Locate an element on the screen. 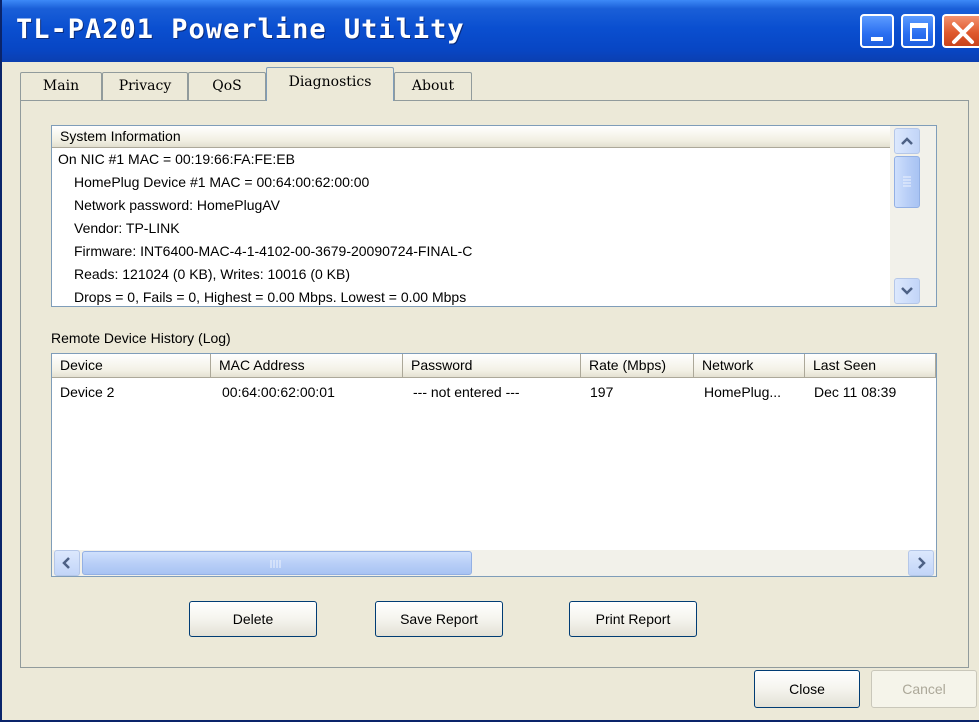  scroll-up-button is located at coordinates (907, 141).